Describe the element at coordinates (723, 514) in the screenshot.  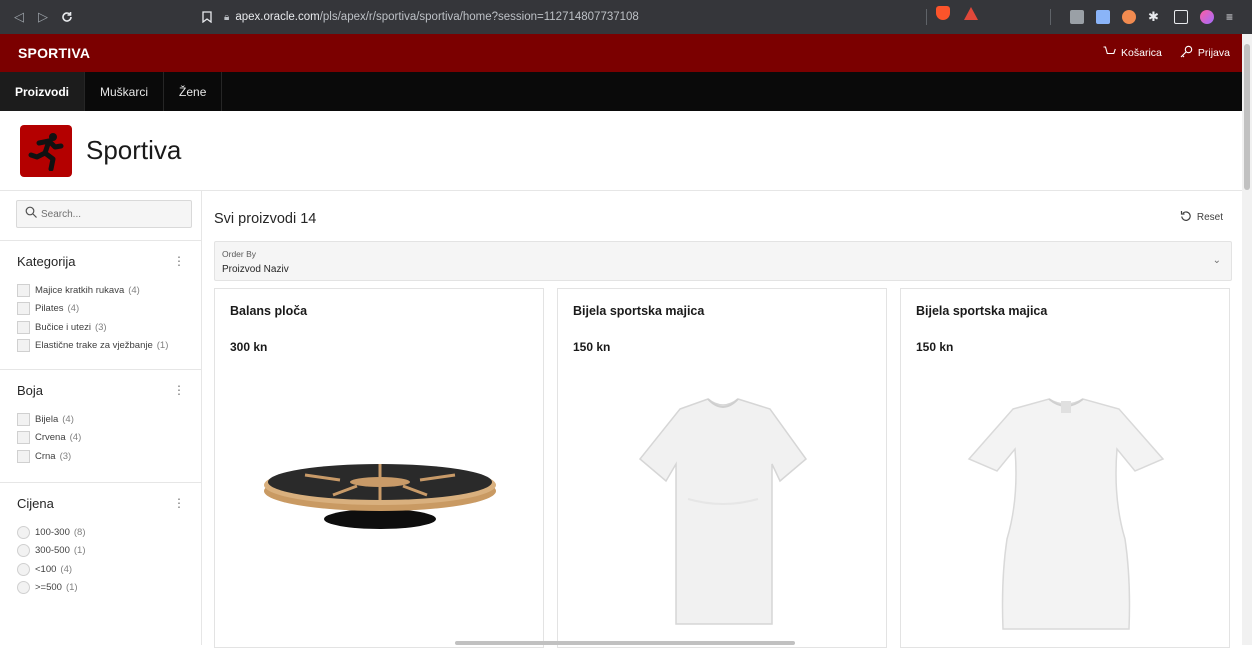
I see `tshirt-men-image` at that location.